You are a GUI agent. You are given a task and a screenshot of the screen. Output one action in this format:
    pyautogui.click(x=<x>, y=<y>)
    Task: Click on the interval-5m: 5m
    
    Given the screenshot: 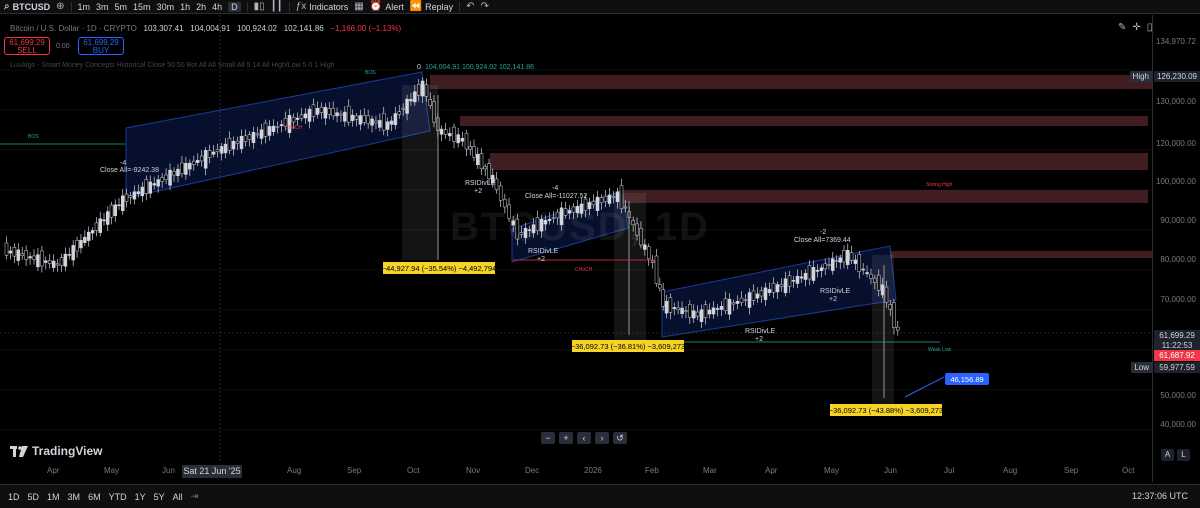 What is the action you would take?
    pyautogui.click(x=121, y=7)
    